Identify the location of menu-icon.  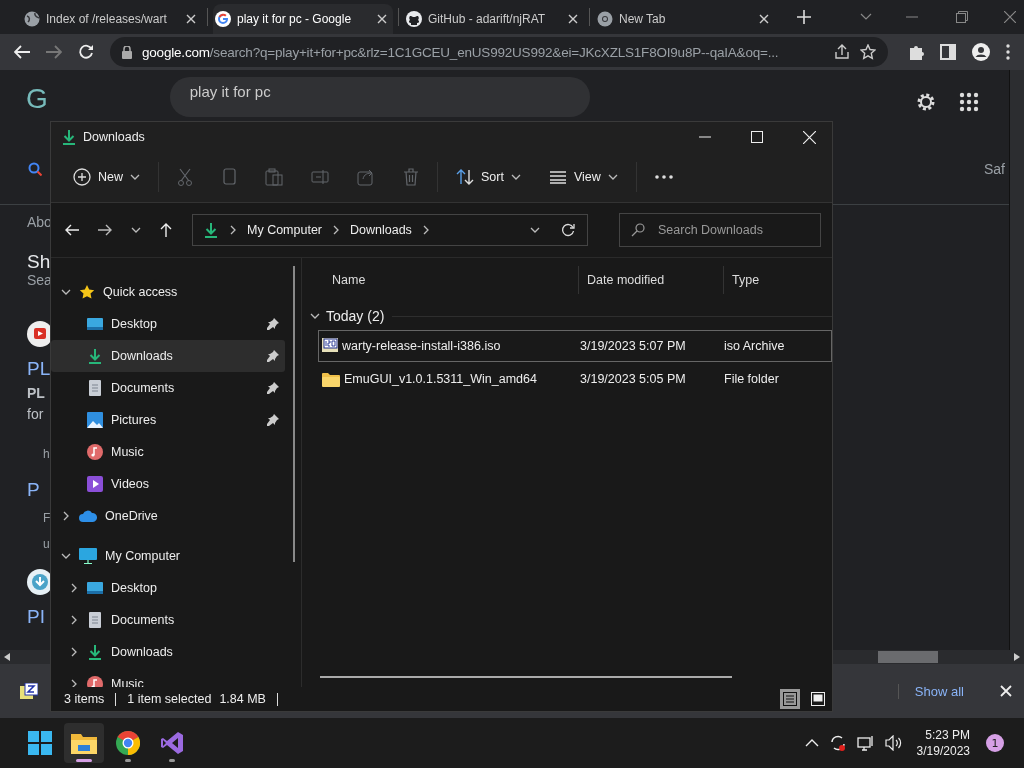
(1008, 52).